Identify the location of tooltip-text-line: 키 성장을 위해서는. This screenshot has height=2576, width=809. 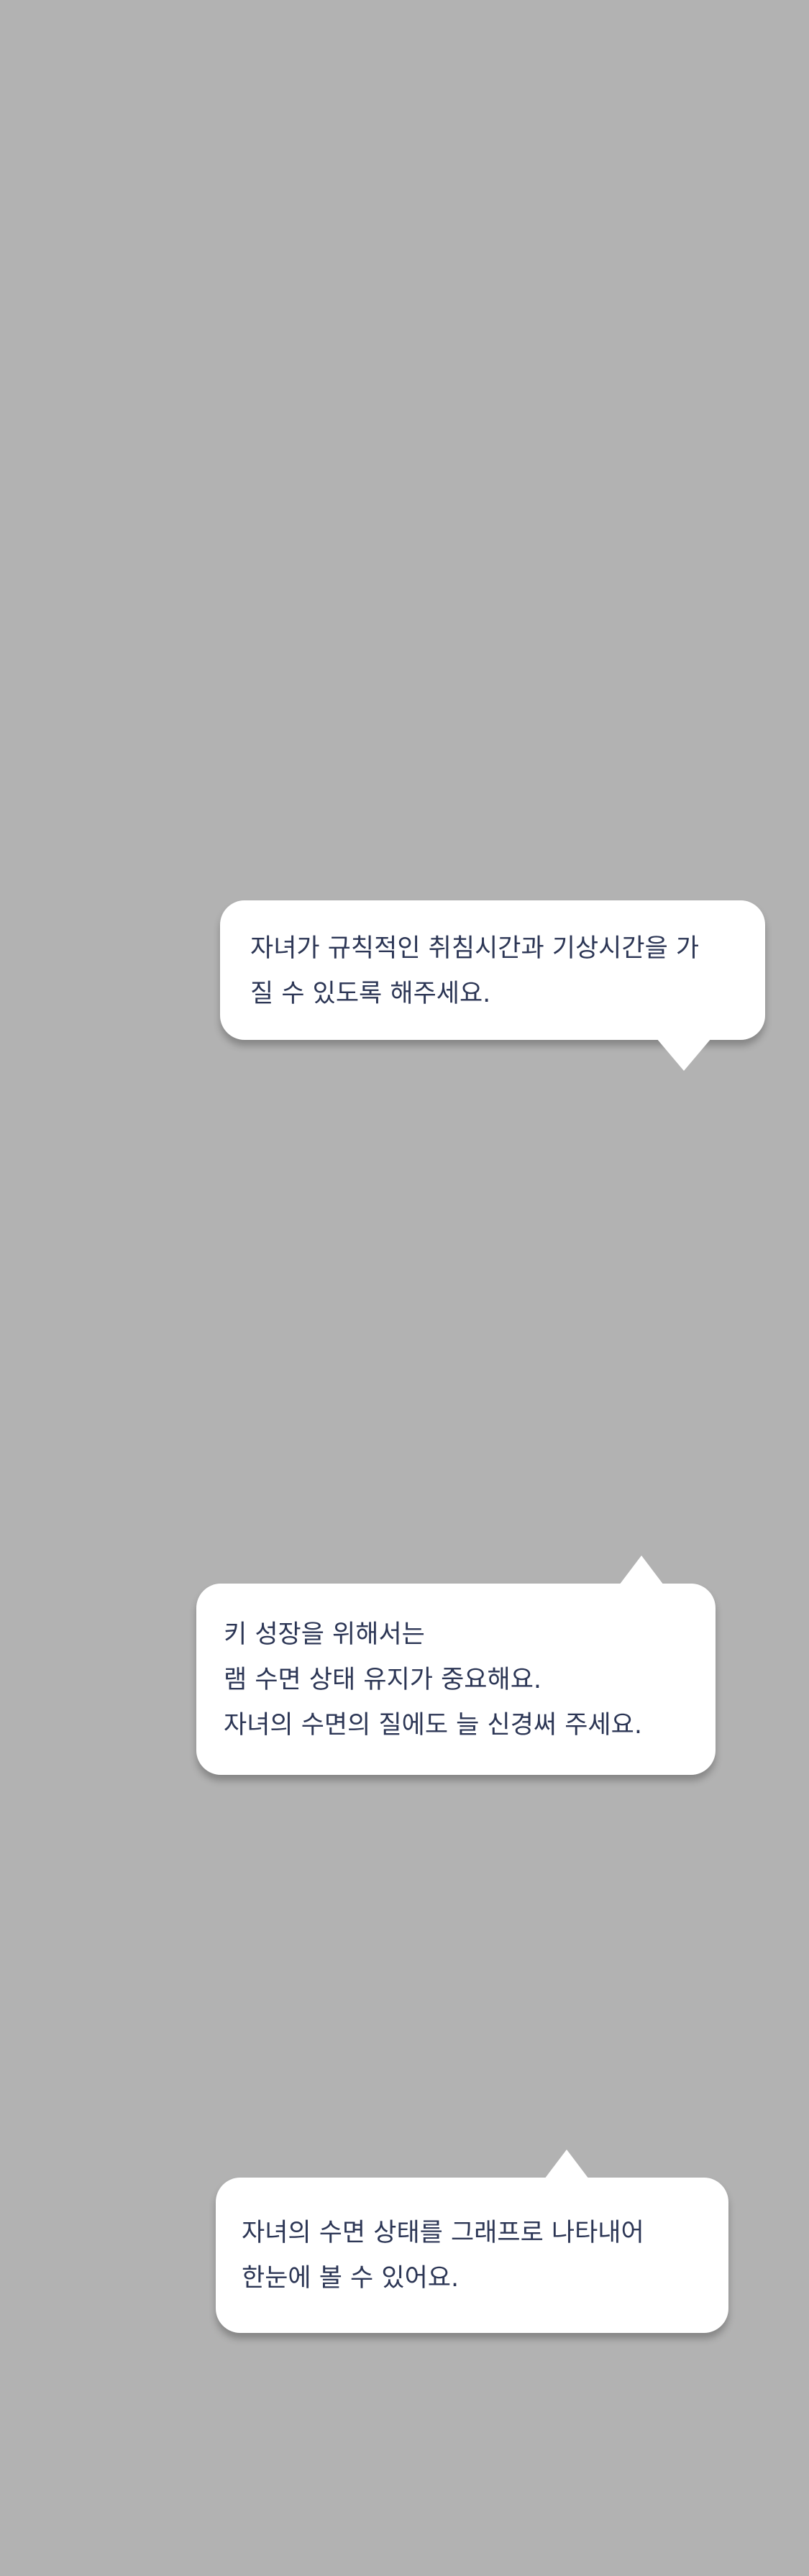
(325, 1634).